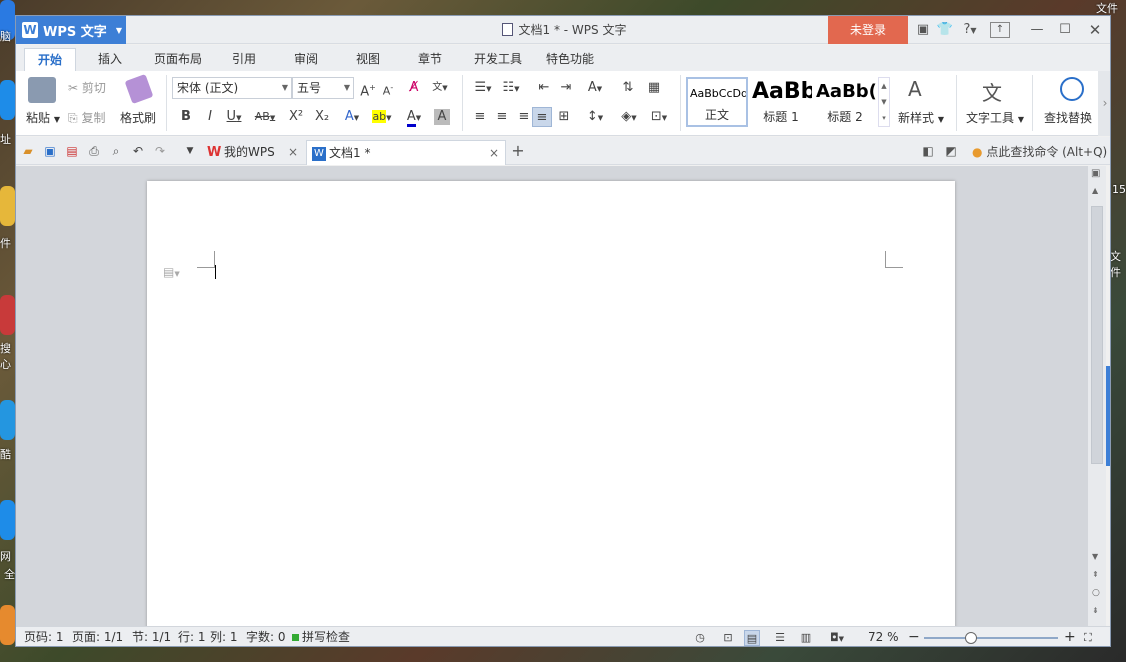 The image size is (1126, 662). I want to click on tab-developer: 开发工具, so click(498, 59).